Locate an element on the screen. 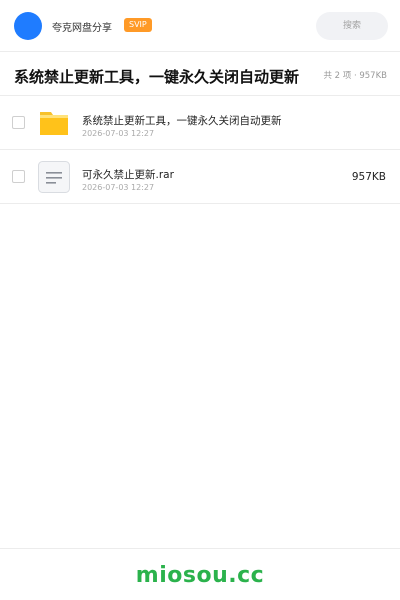  file-name: 系统禁止更新工具，一键永久关闭自动更新 is located at coordinates (182, 121).